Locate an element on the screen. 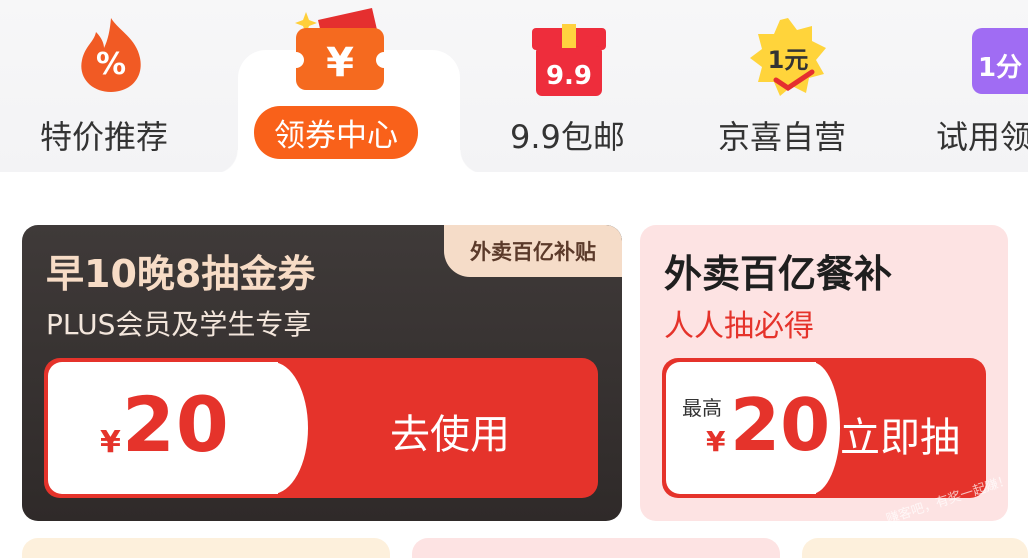  badge-one-yuan-icon: 1元 is located at coordinates (788, 57).